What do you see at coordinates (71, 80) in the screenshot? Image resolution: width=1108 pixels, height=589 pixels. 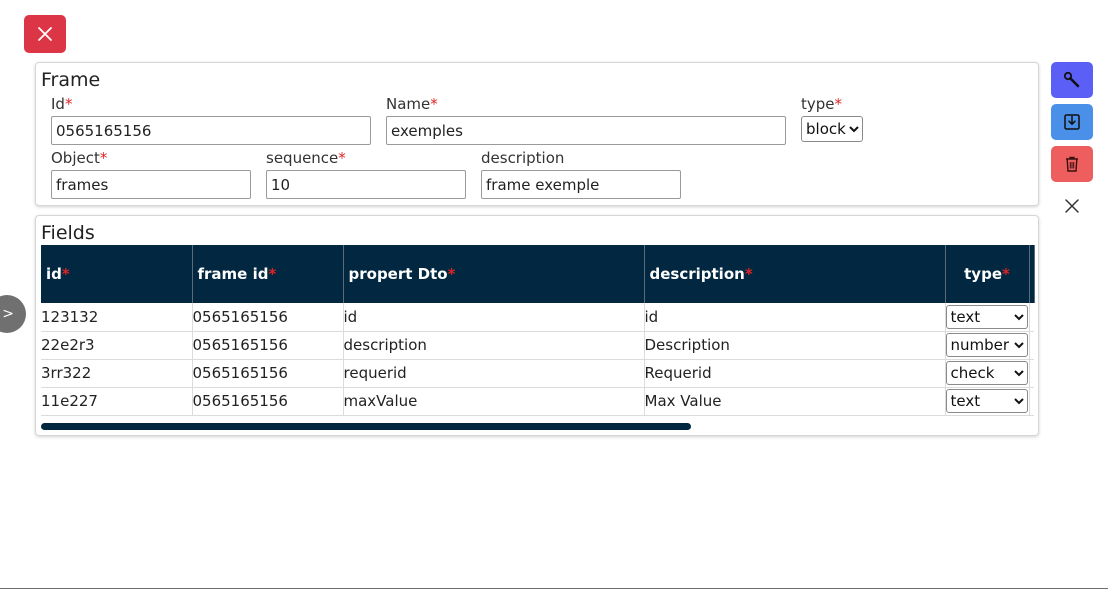 I see `frame-panel-title: Frame` at bounding box center [71, 80].